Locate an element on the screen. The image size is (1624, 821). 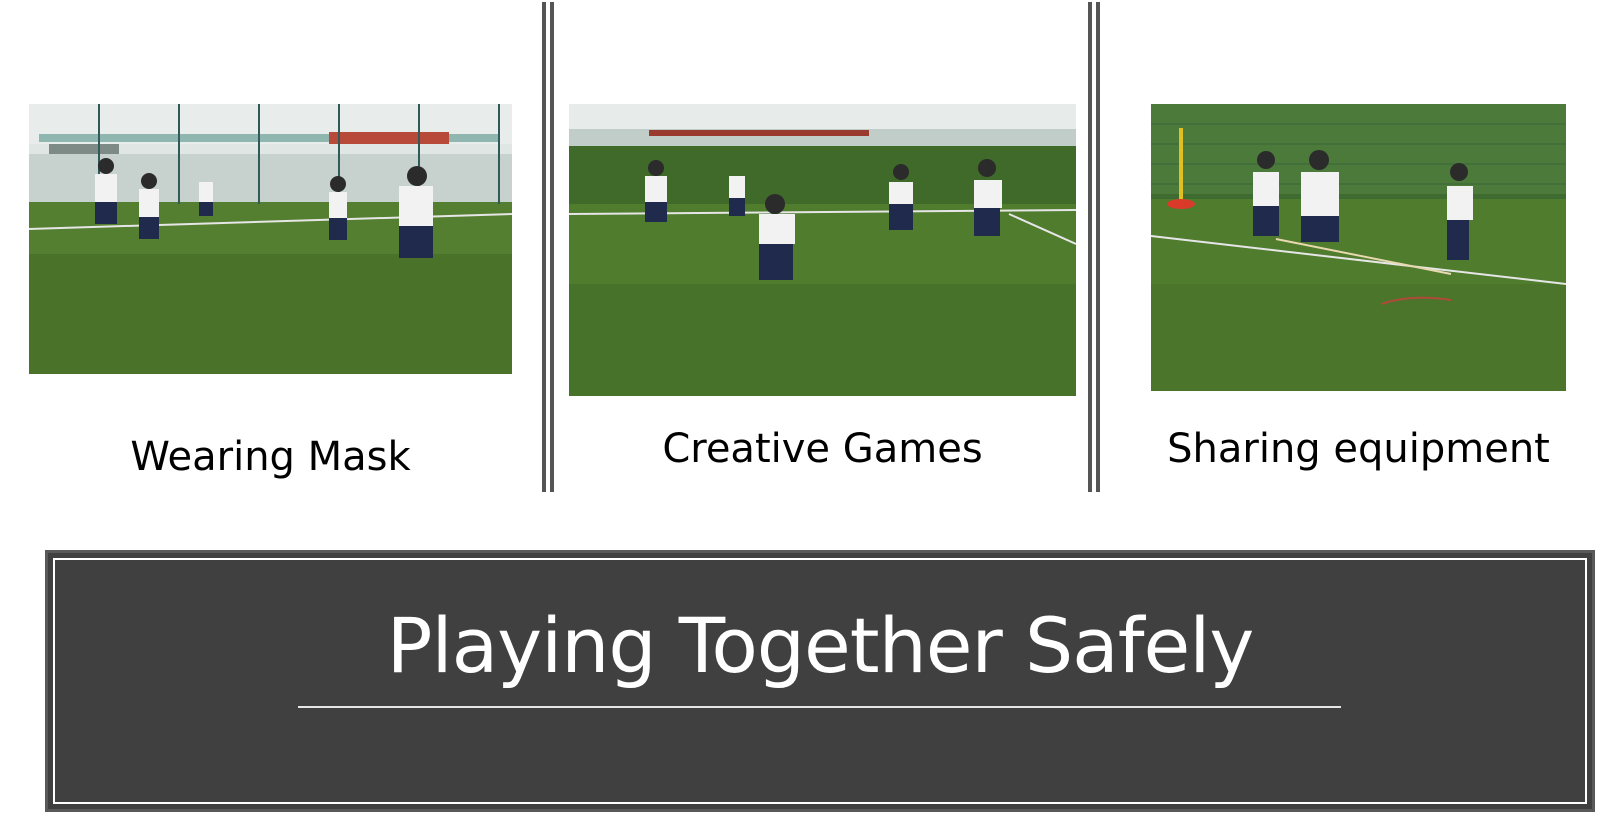
title-underline is located at coordinates (819, 707).